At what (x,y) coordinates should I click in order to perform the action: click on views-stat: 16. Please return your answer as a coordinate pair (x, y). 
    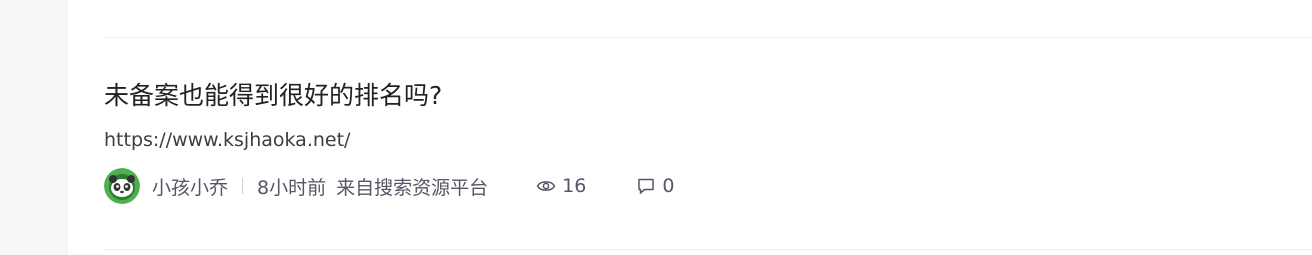
    Looking at the image, I should click on (561, 186).